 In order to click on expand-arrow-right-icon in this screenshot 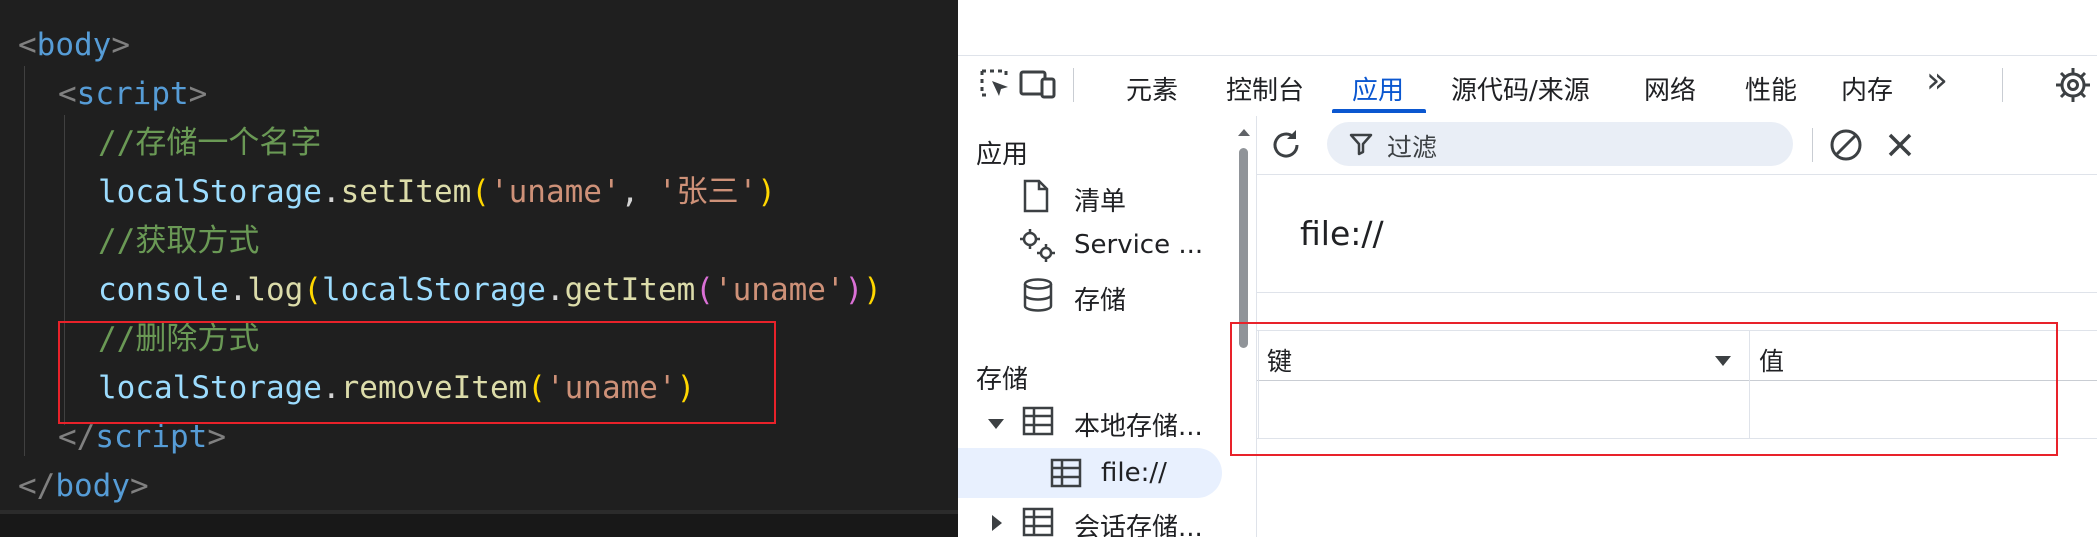, I will do `click(997, 525)`.